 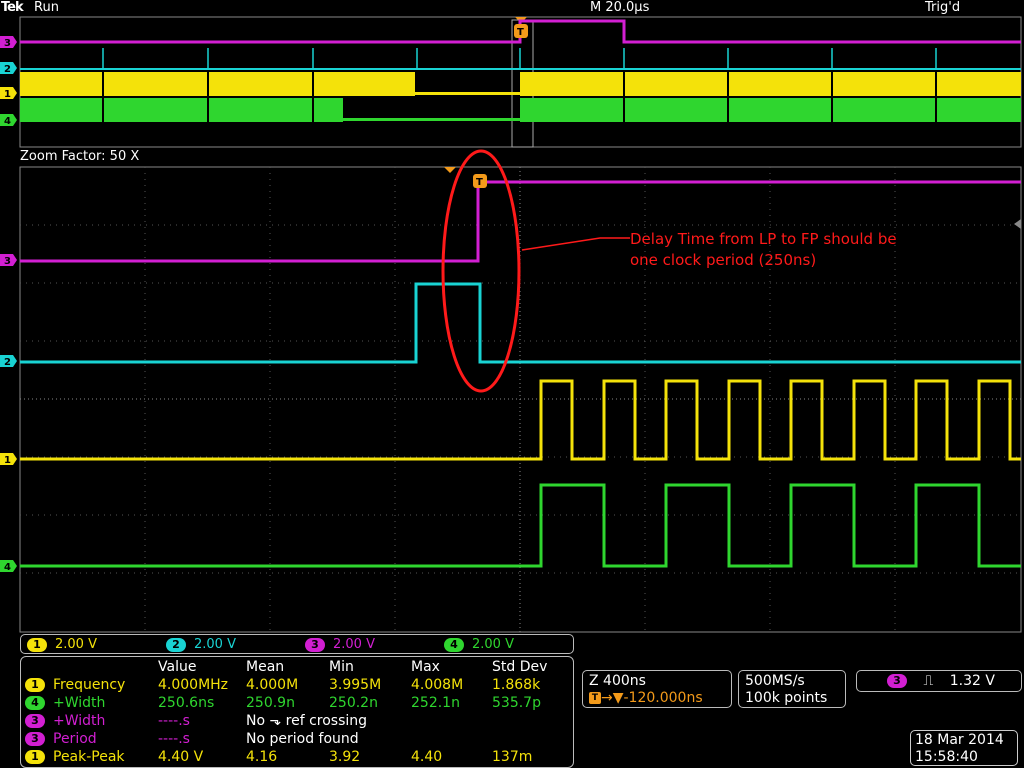 I want to click on measurements-header: Value Mean Min Max Std Dev, so click(x=298, y=667).